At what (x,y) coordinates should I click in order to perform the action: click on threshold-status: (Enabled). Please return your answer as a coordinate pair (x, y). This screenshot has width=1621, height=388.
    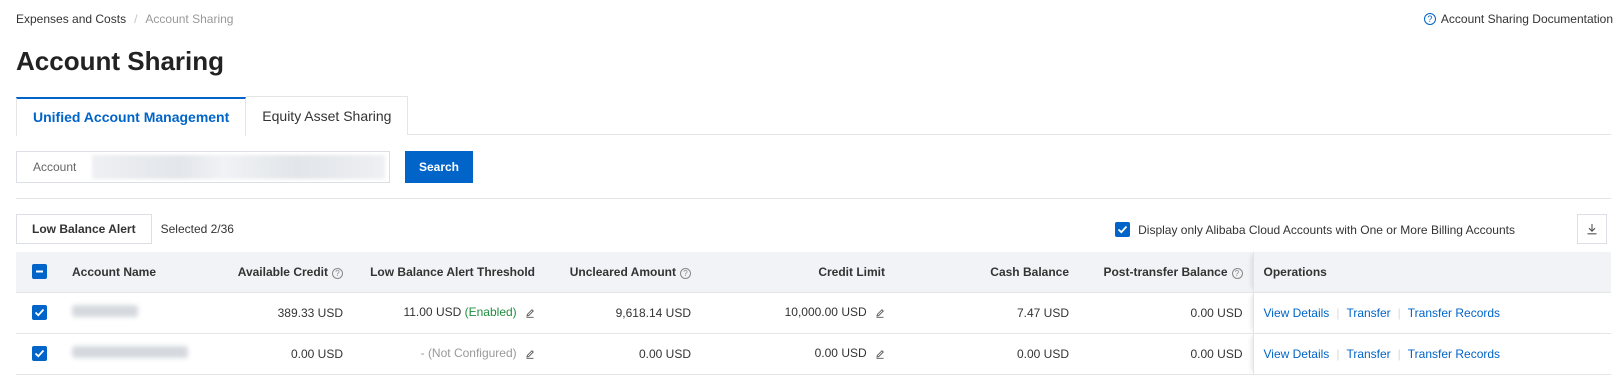
    Looking at the image, I should click on (490, 311).